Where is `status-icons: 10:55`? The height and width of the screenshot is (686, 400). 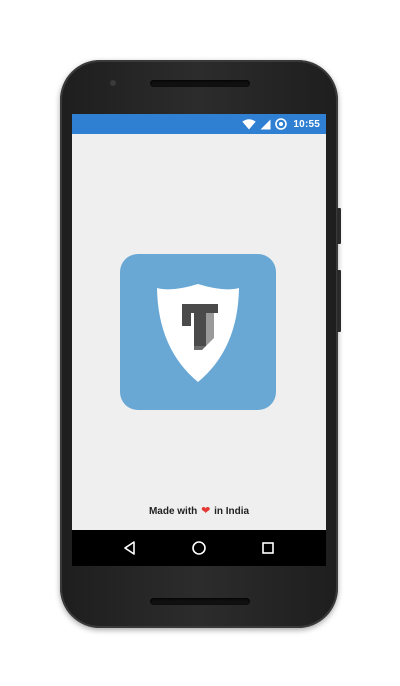 status-icons: 10:55 is located at coordinates (281, 124).